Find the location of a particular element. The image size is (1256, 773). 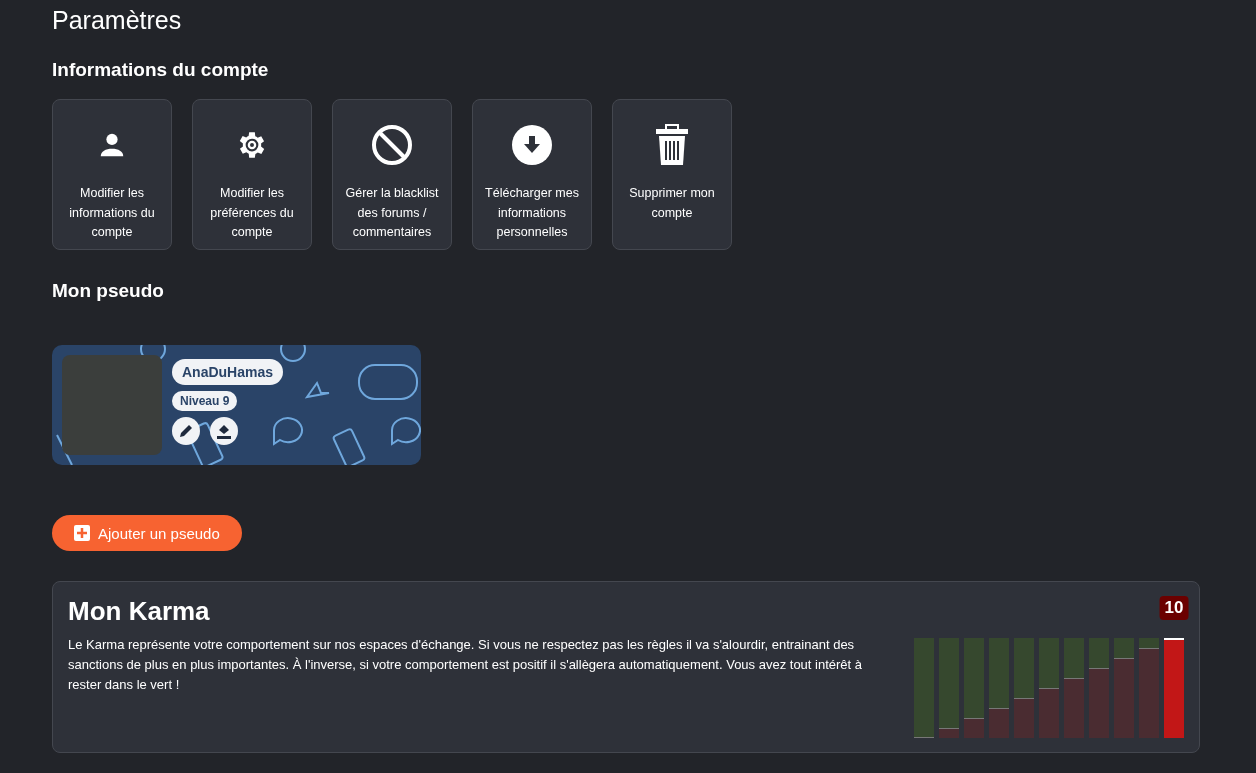

pencil-icon is located at coordinates (186, 431).